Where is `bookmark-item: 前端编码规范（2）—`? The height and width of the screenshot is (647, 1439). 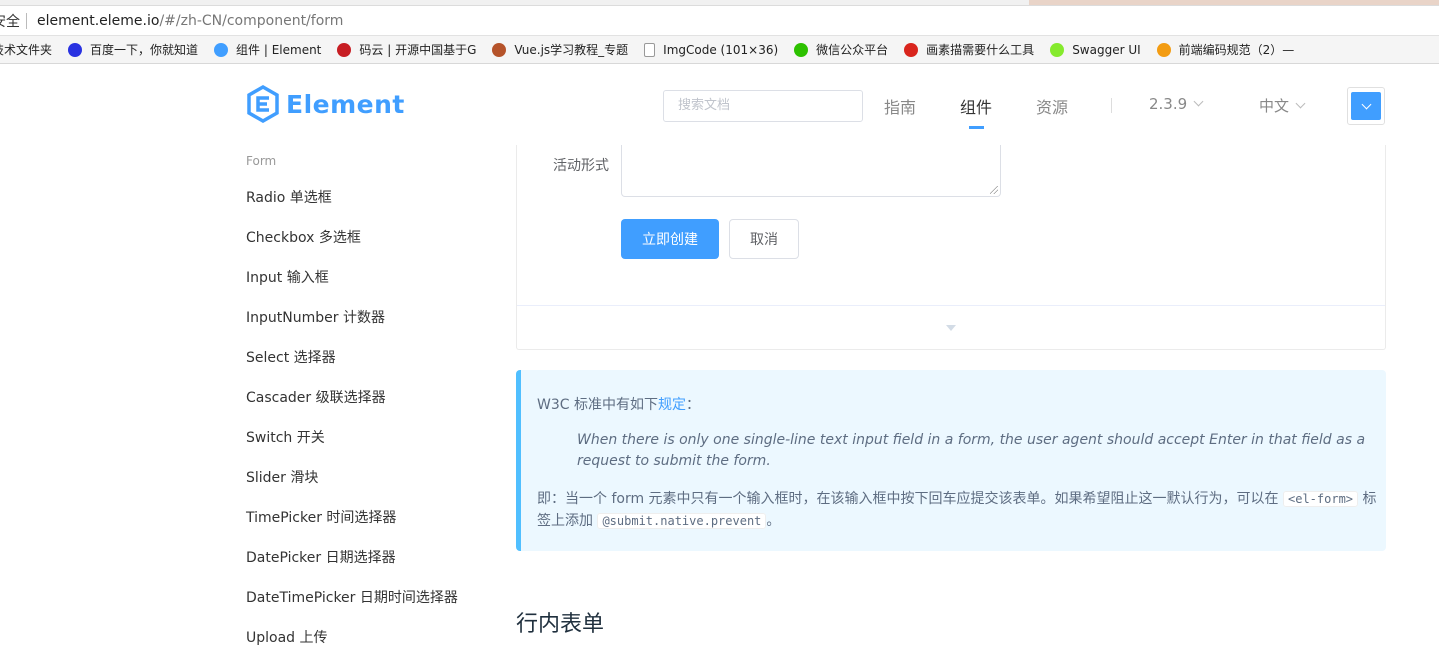 bookmark-item: 前端编码规范（2）— is located at coordinates (1225, 49).